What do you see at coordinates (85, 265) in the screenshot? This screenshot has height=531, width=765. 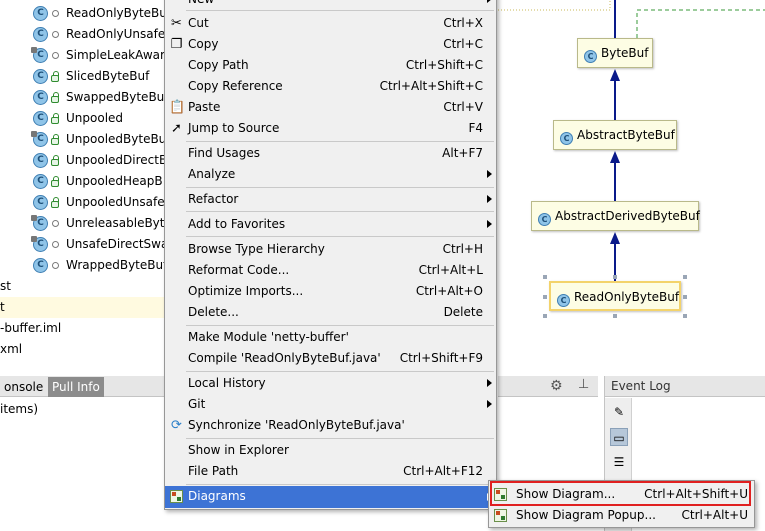 I see `tree-item: C WrappedByteBuf` at bounding box center [85, 265].